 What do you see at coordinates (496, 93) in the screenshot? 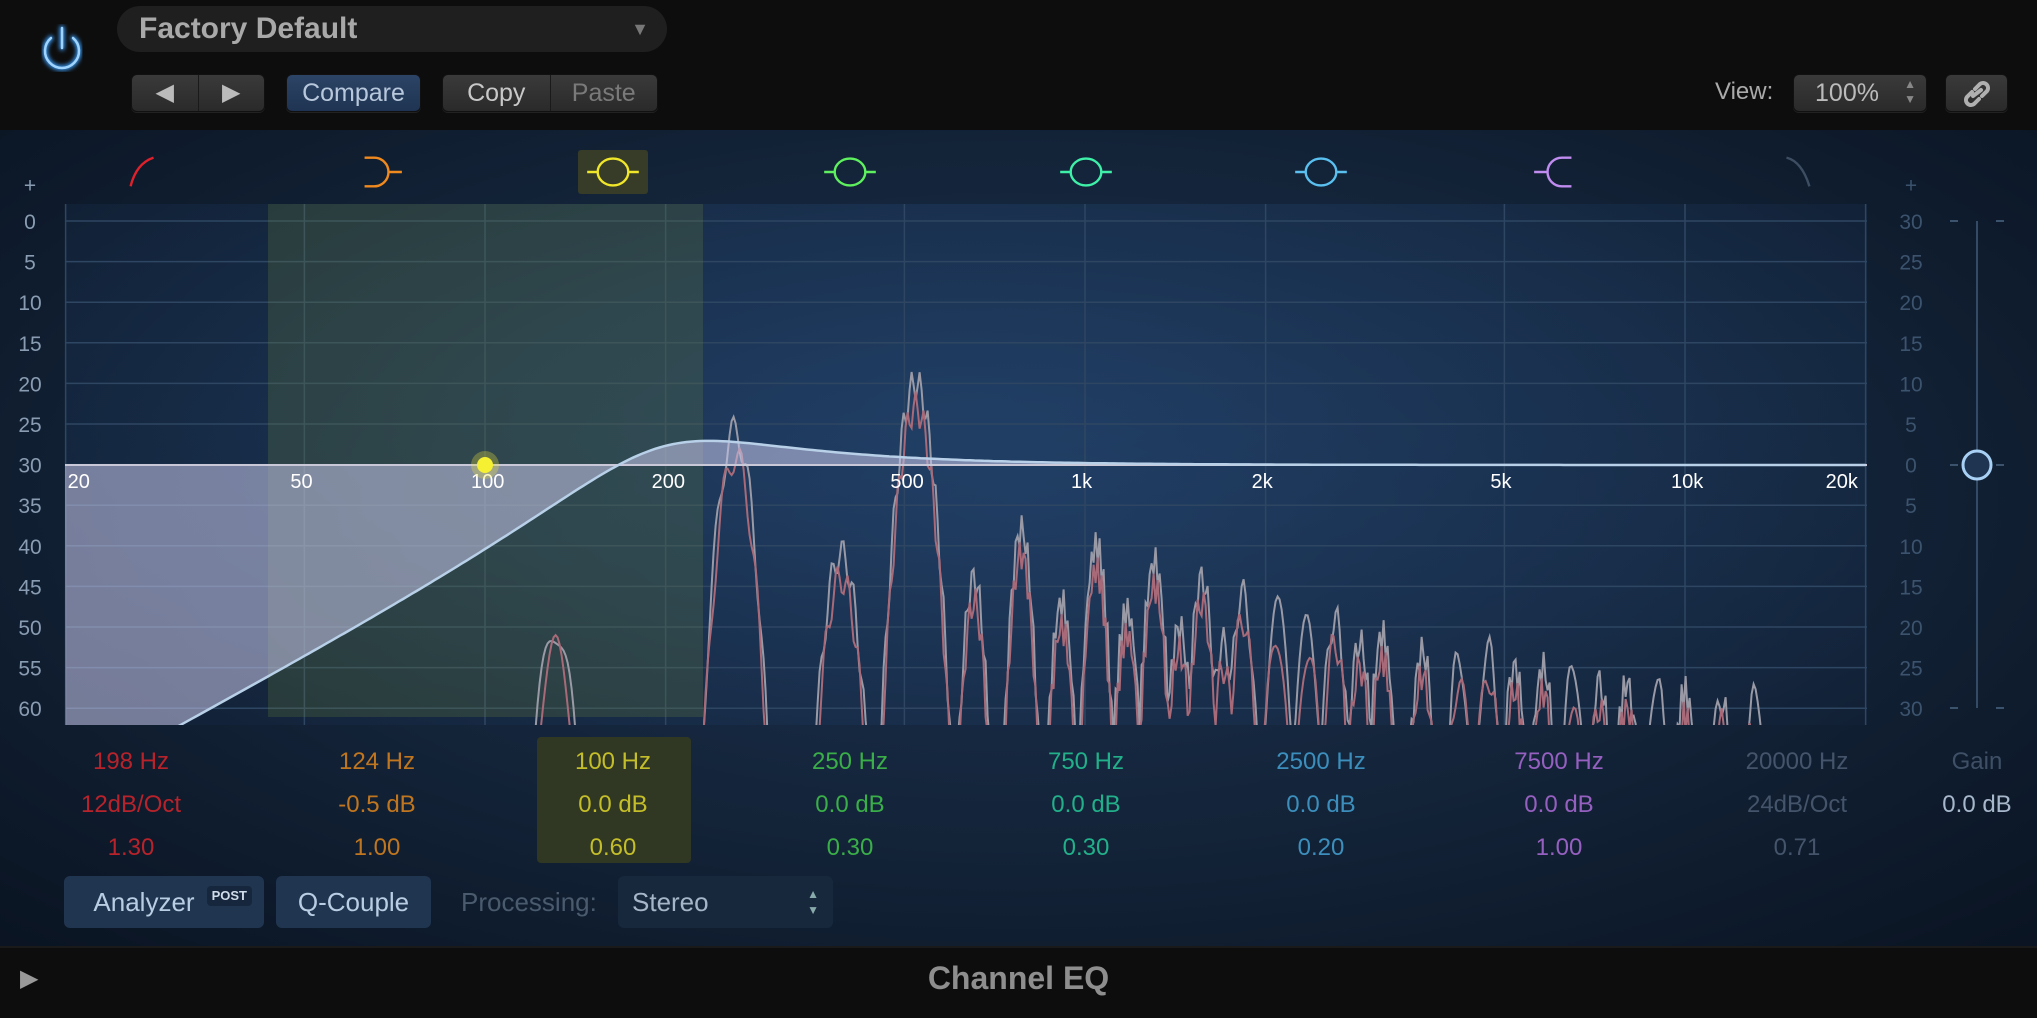
I see `copy-button: Copy` at bounding box center [496, 93].